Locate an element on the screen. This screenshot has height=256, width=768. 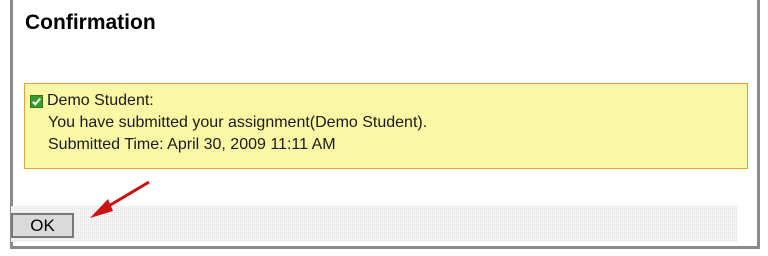
ok-button: OK is located at coordinates (42, 225).